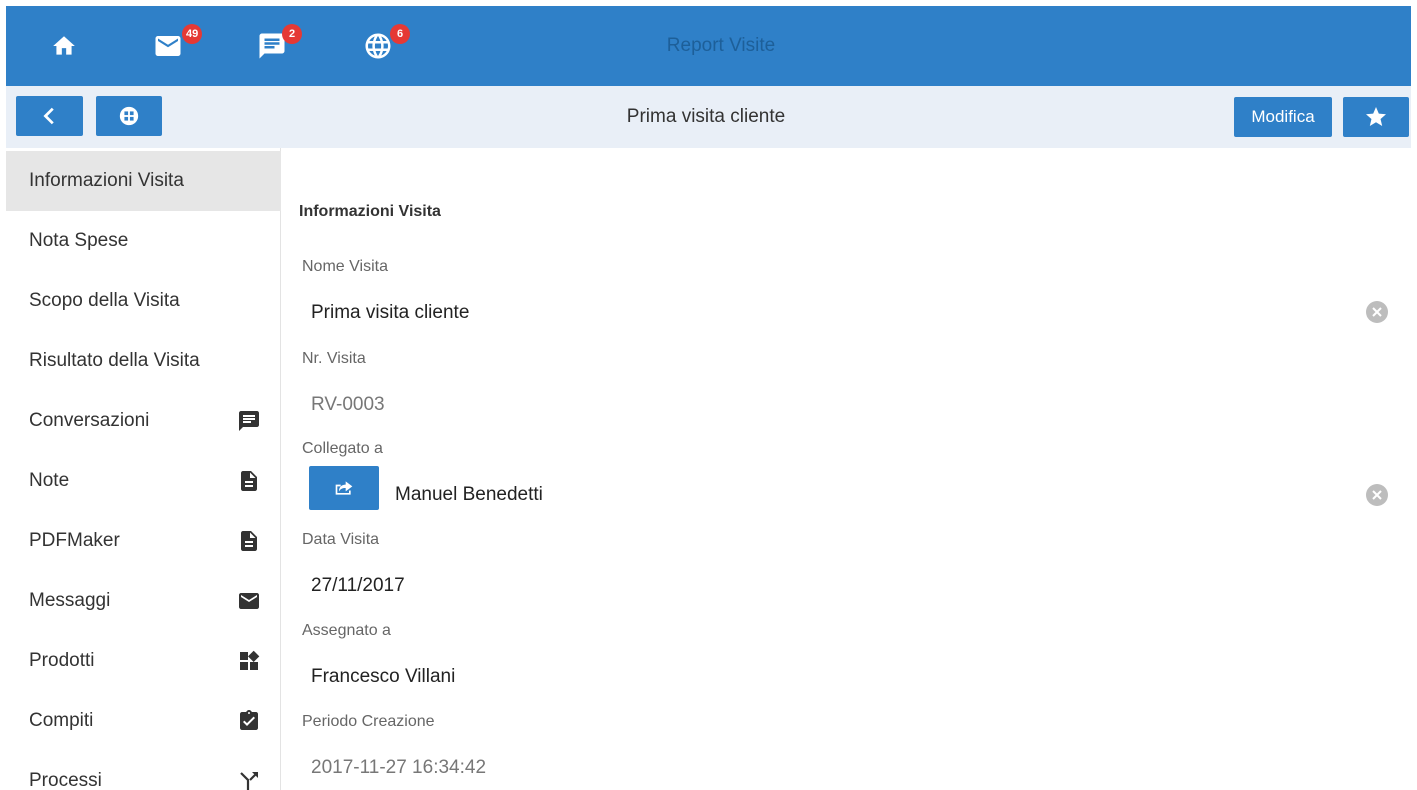 This screenshot has height=790, width=1417. I want to click on star-icon, so click(1376, 116).